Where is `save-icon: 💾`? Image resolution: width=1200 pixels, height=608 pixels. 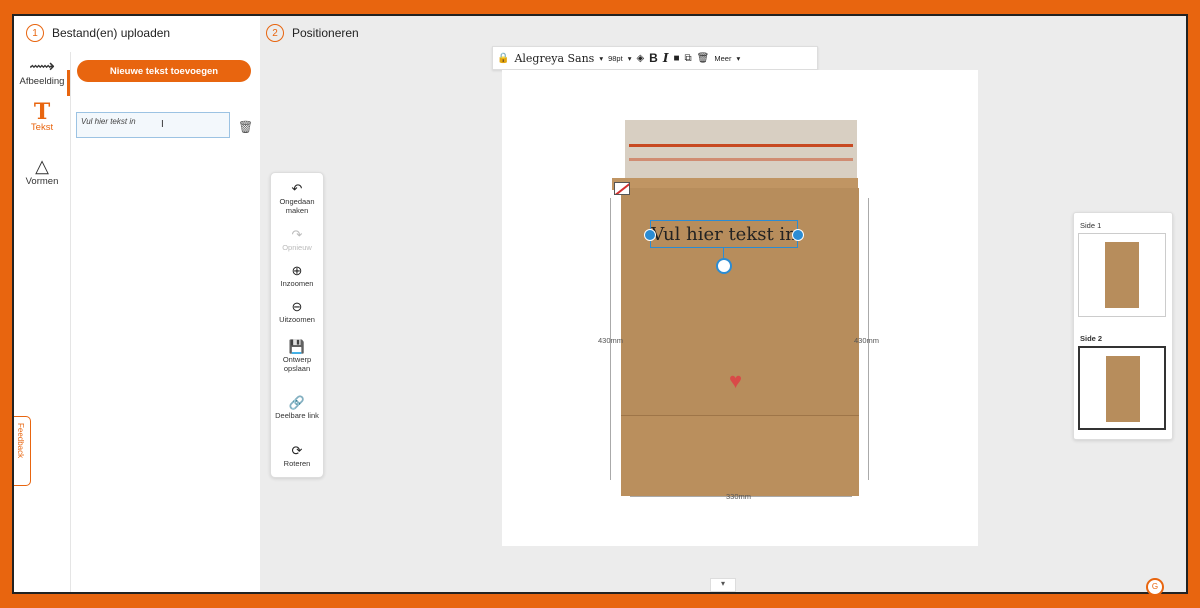
save-icon: 💾 is located at coordinates (297, 346).